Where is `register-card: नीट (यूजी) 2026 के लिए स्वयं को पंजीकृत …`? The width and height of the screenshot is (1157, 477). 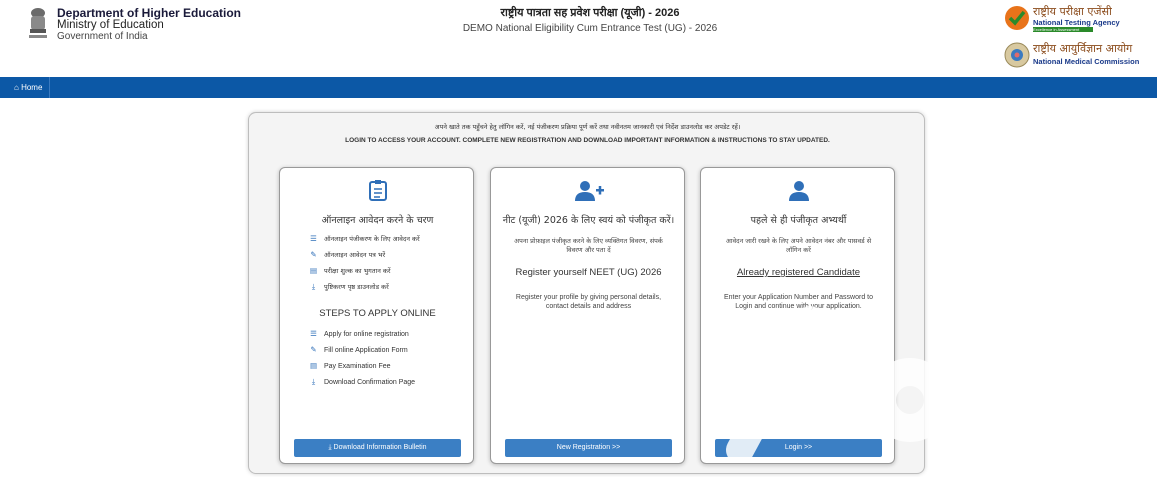 register-card: नीट (यूजी) 2026 के लिए स्वयं को पंजीकृत … is located at coordinates (587, 315).